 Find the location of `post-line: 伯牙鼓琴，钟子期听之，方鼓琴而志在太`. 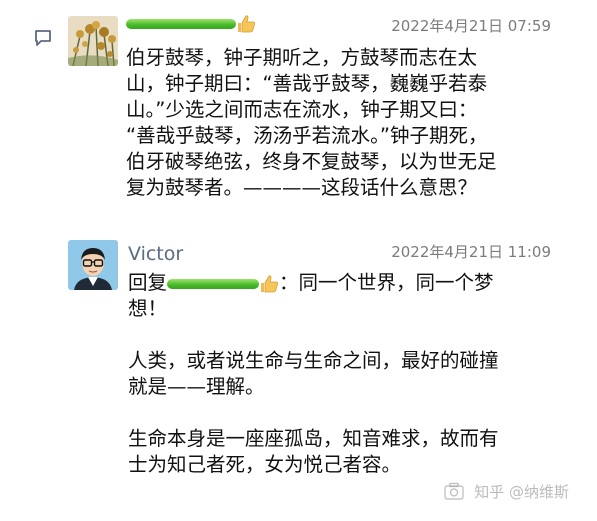

post-line: 伯牙鼓琴，钟子期听之，方鼓琴而志在太 is located at coordinates (302, 57).